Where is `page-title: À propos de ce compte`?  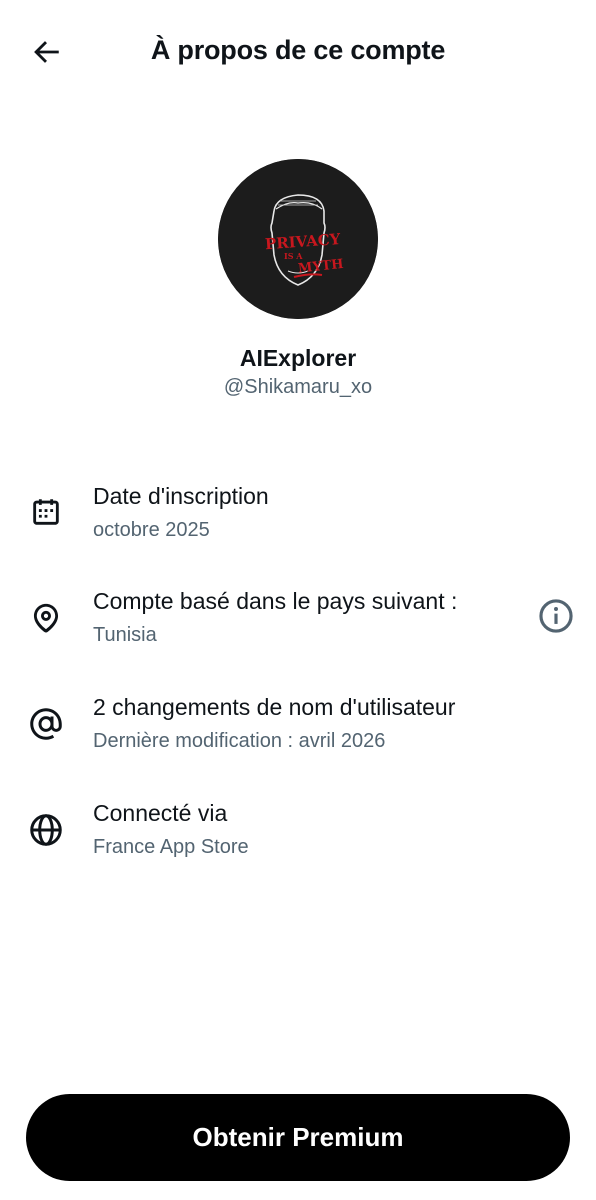
page-title: À propos de ce compte is located at coordinates (298, 50).